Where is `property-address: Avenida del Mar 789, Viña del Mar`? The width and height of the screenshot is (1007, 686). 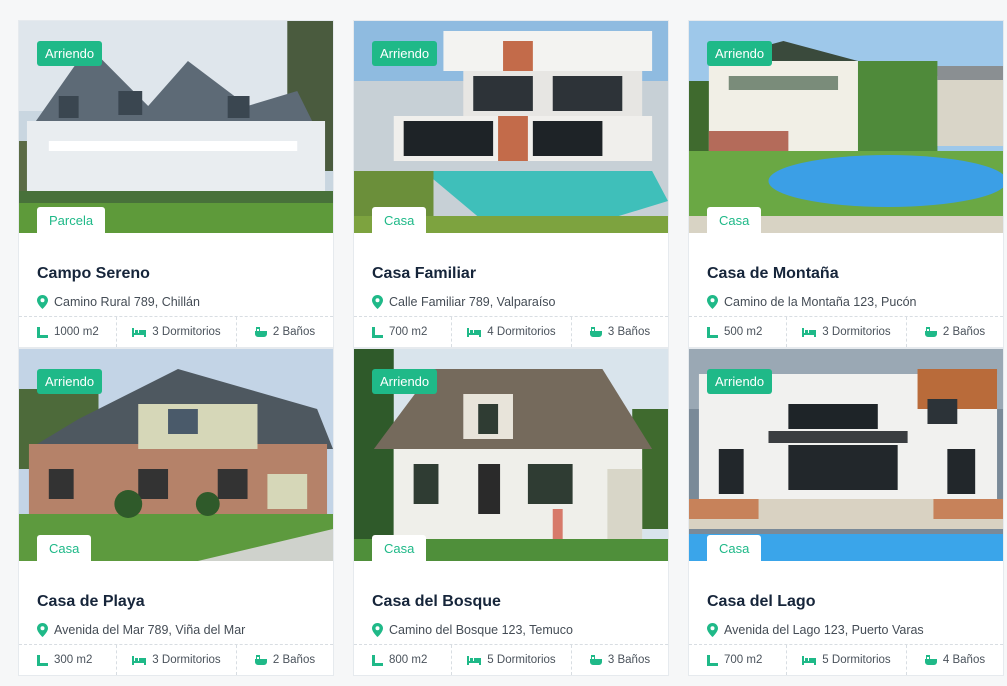 property-address: Avenida del Mar 789, Viña del Mar is located at coordinates (176, 630).